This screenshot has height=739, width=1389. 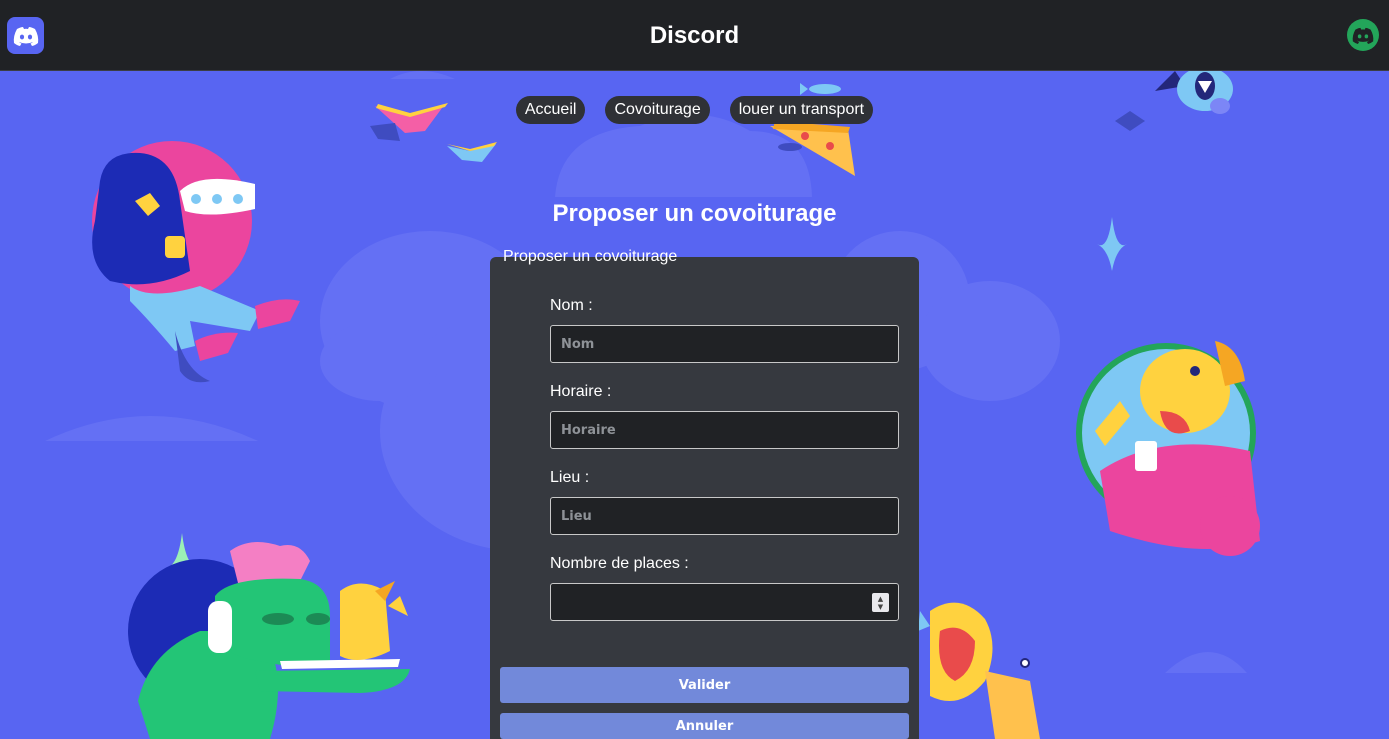 What do you see at coordinates (550, 110) in the screenshot?
I see `nav-item-accueil: Accueil` at bounding box center [550, 110].